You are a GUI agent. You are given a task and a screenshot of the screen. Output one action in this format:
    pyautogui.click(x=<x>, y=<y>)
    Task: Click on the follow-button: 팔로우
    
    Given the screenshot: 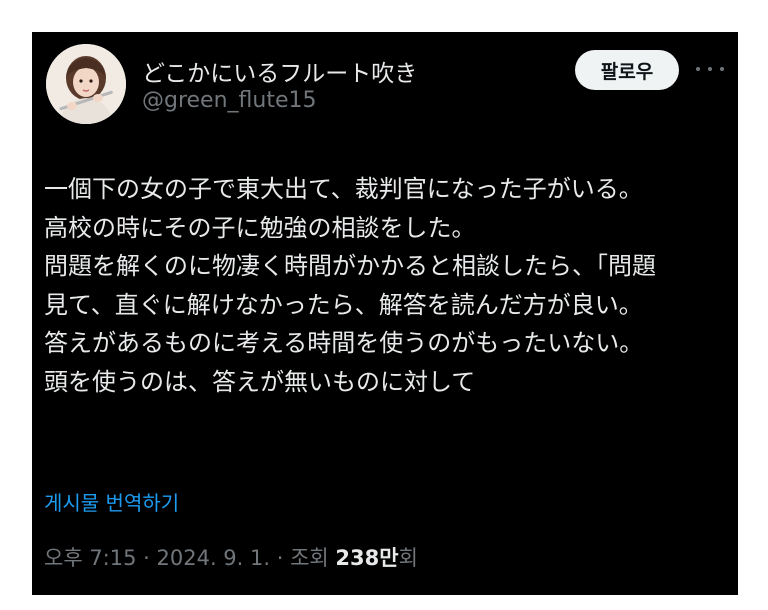 What is the action you would take?
    pyautogui.click(x=627, y=70)
    